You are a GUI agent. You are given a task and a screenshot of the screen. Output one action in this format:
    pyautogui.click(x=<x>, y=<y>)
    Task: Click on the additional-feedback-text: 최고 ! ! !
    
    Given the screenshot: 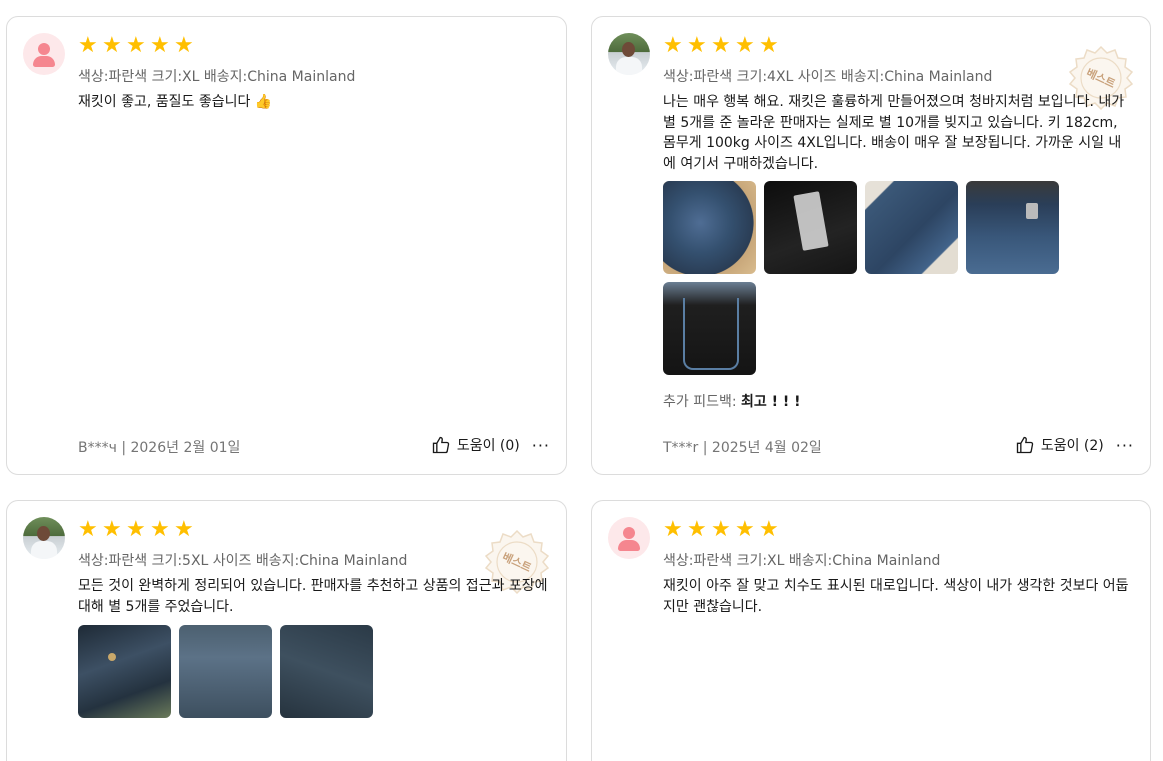 What is the action you would take?
    pyautogui.click(x=771, y=402)
    